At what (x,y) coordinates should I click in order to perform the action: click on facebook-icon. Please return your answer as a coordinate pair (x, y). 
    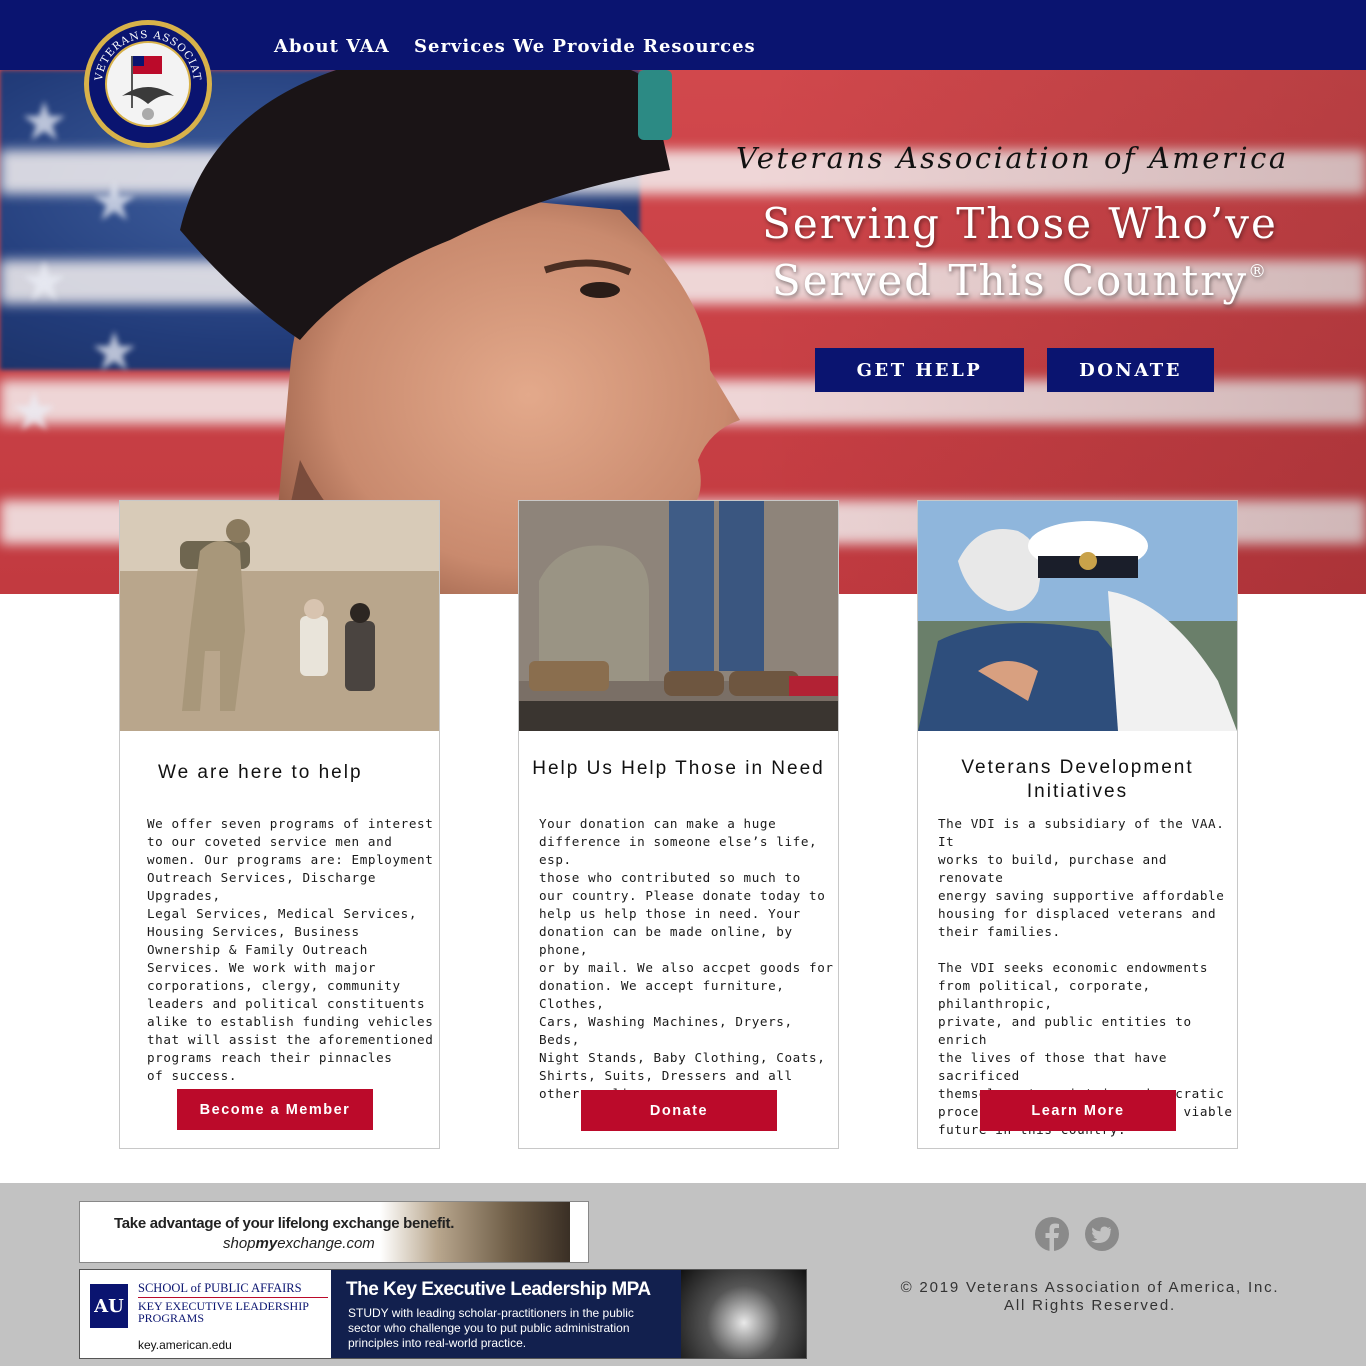
    Looking at the image, I should click on (1052, 1234).